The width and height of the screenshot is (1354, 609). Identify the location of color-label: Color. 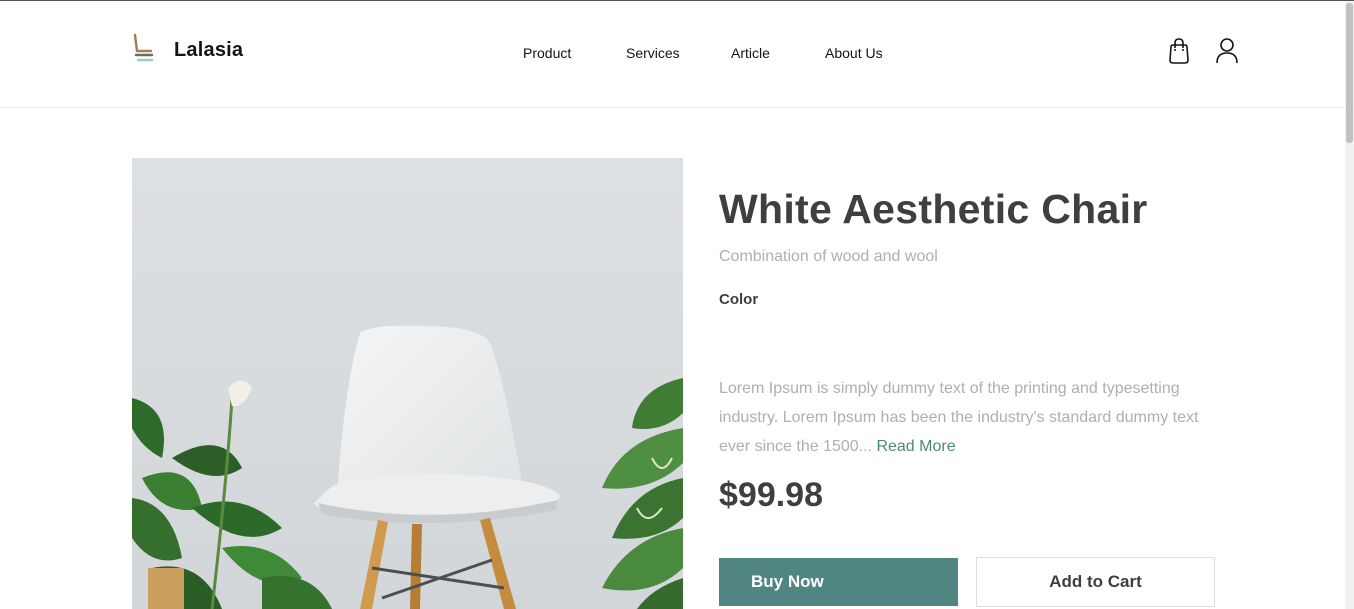
(739, 299).